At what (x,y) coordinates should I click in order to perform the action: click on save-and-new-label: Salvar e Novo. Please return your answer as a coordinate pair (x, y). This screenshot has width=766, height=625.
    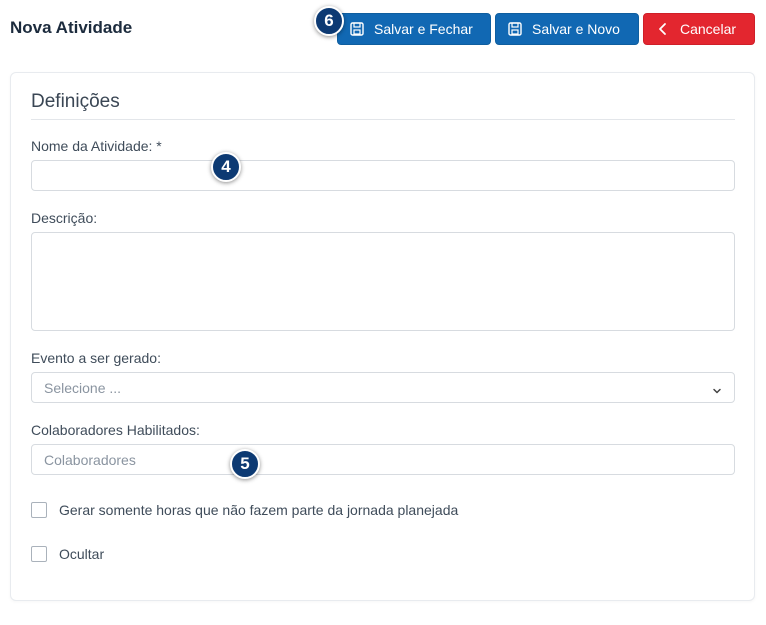
    Looking at the image, I should click on (576, 29).